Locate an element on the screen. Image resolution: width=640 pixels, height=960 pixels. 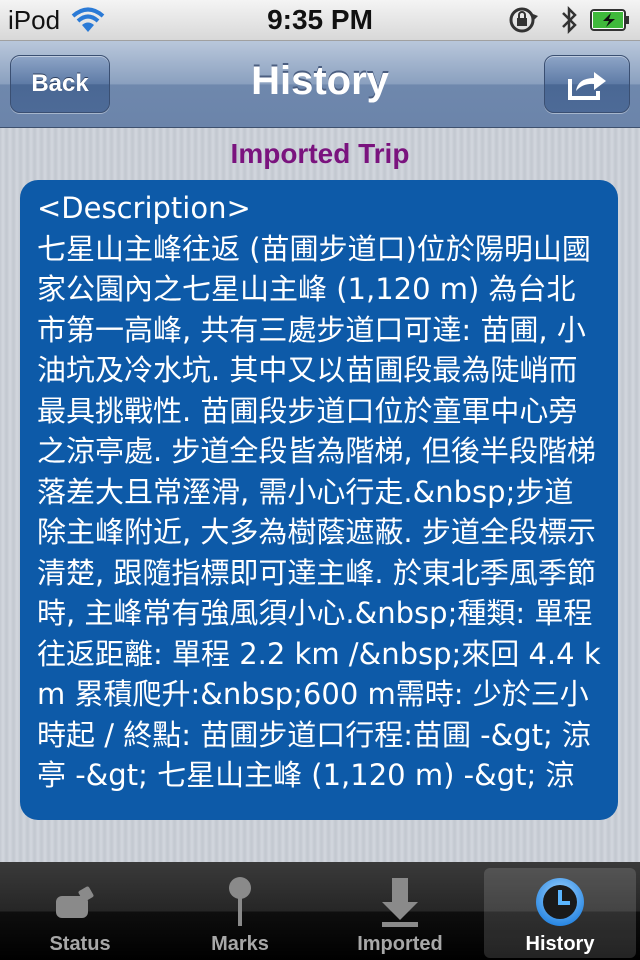
tab-label-marks: Marks is located at coordinates (240, 944).